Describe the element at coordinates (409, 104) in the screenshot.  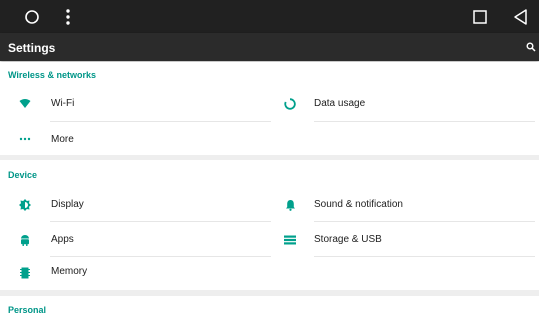
I see `settings-item-data-usage: Data usage` at that location.